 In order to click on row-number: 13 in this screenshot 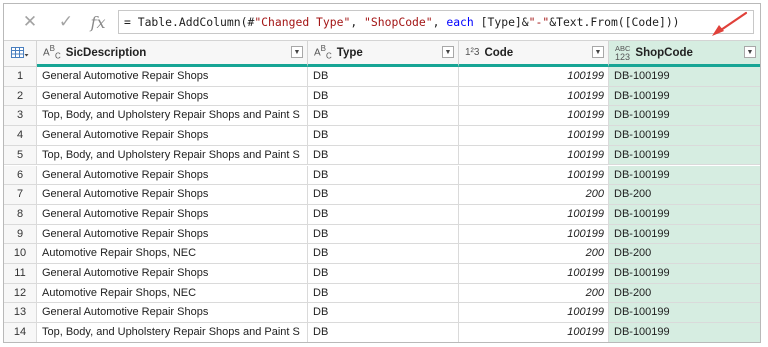, I will do `click(20, 313)`.